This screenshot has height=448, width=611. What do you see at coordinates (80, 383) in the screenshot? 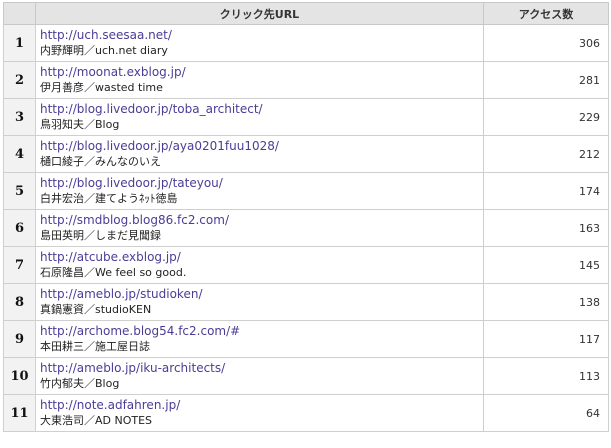
I see `author-blog-name: 竹内郁夫／Blog` at bounding box center [80, 383].